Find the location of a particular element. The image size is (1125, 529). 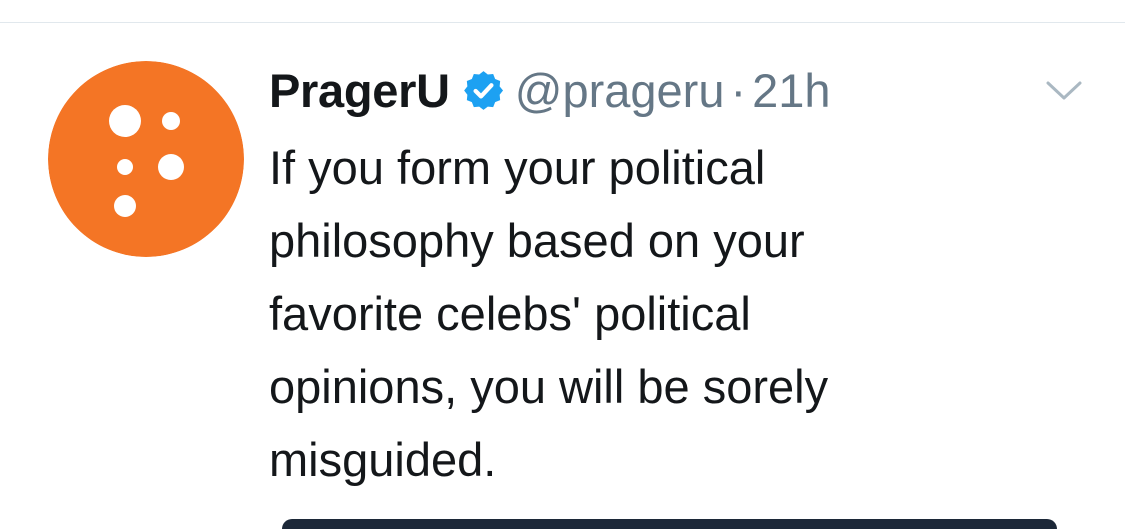

chevron-down-icon is located at coordinates (1064, 90).